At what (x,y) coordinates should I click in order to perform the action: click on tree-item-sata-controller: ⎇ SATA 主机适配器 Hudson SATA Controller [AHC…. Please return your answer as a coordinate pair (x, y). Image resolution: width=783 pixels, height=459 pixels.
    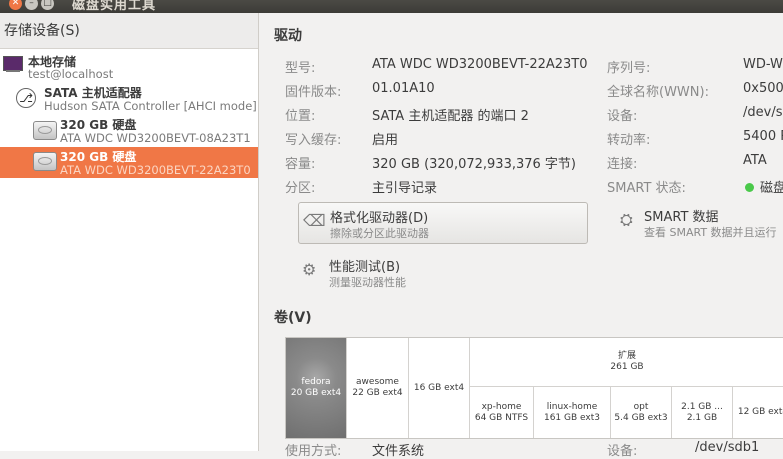
    Looking at the image, I should click on (129, 99).